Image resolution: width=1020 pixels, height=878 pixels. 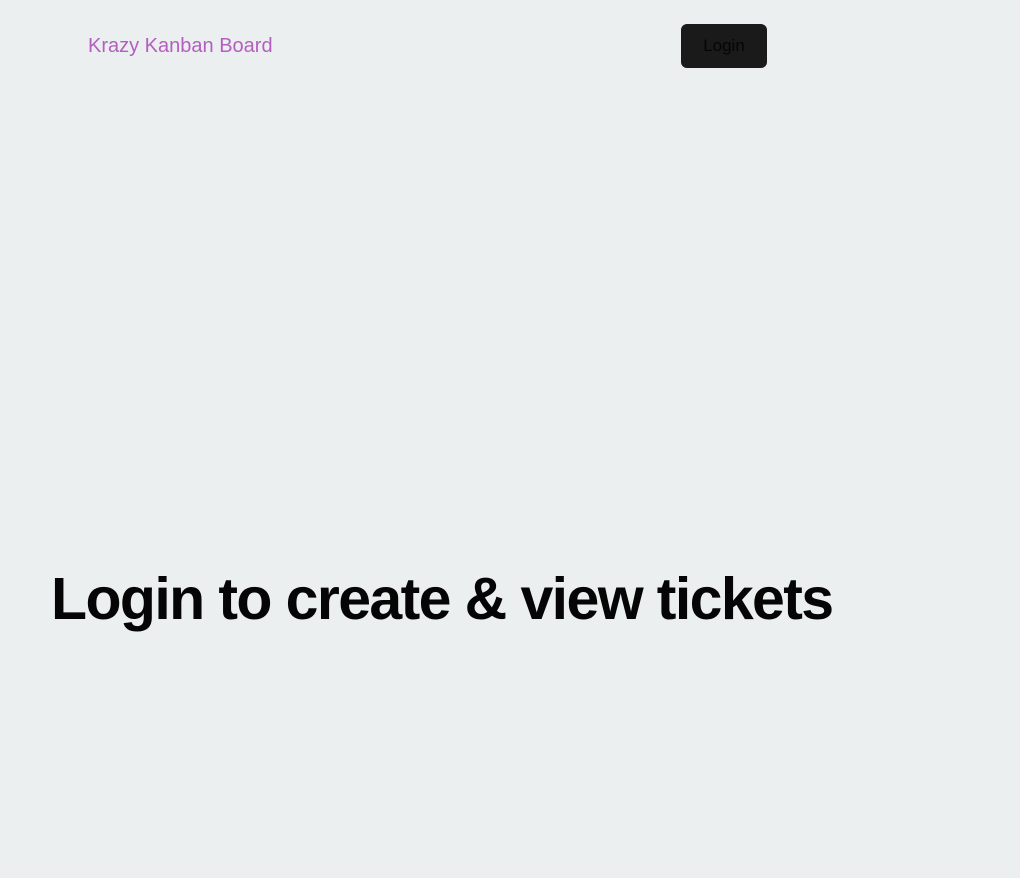 What do you see at coordinates (442, 599) in the screenshot?
I see `page-title: Login to create & view tickets` at bounding box center [442, 599].